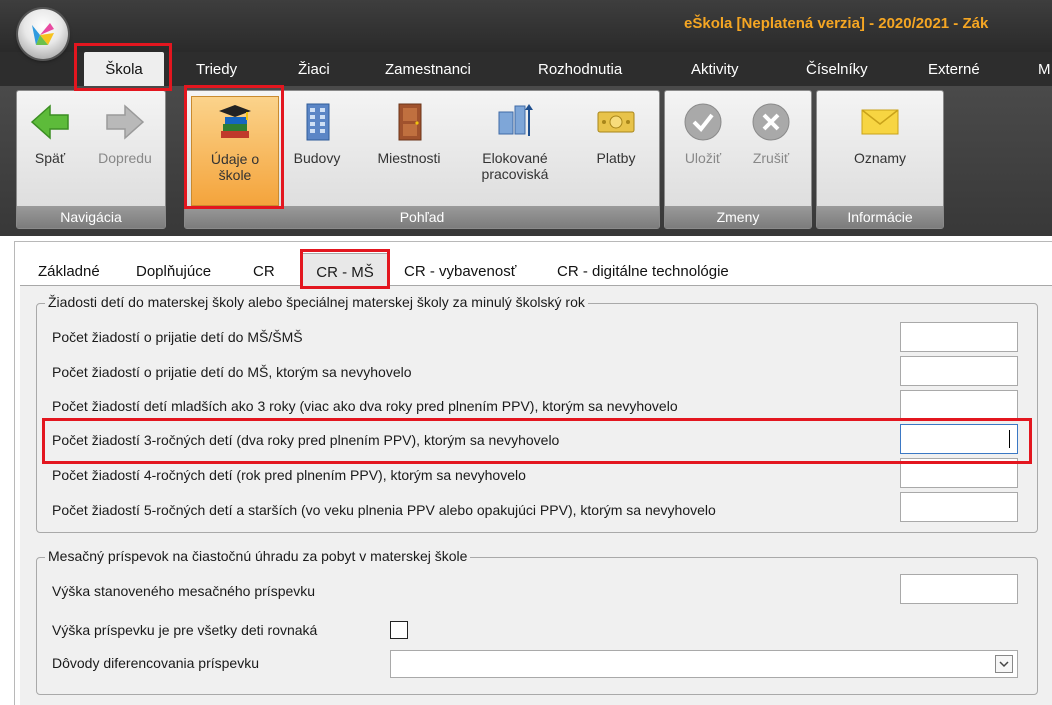 The height and width of the screenshot is (705, 1052). What do you see at coordinates (314, 69) in the screenshot?
I see `tab-ziaci: Žiaci` at bounding box center [314, 69].